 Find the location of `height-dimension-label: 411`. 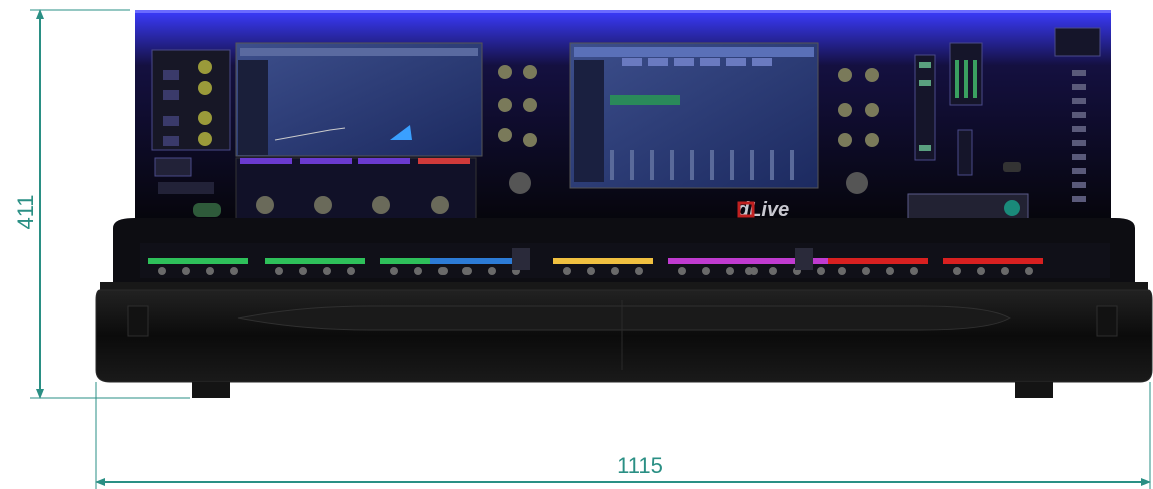

height-dimension-label: 411 is located at coordinates (25, 211).